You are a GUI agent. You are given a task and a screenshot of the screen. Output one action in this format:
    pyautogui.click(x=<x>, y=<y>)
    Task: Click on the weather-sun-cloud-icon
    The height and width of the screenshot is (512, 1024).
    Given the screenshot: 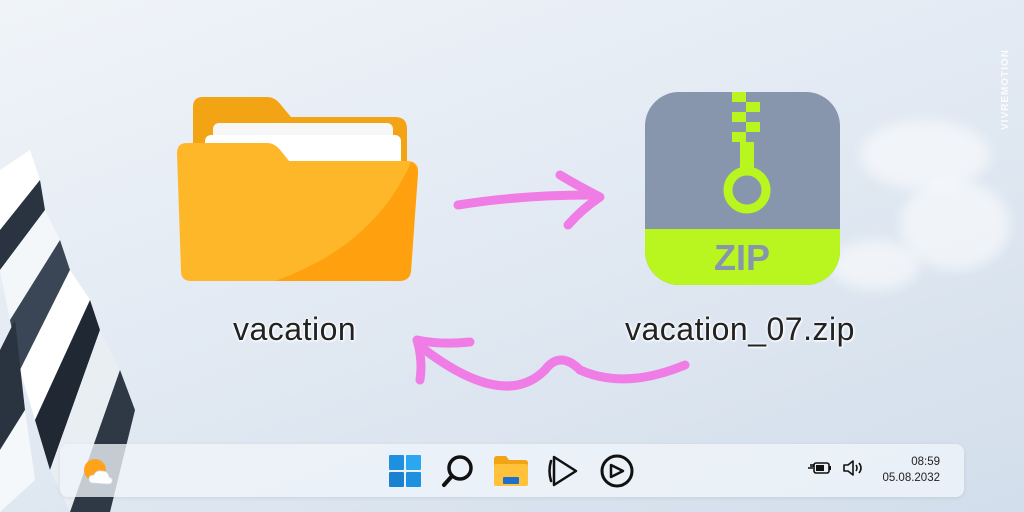 What is the action you would take?
    pyautogui.click(x=97, y=471)
    